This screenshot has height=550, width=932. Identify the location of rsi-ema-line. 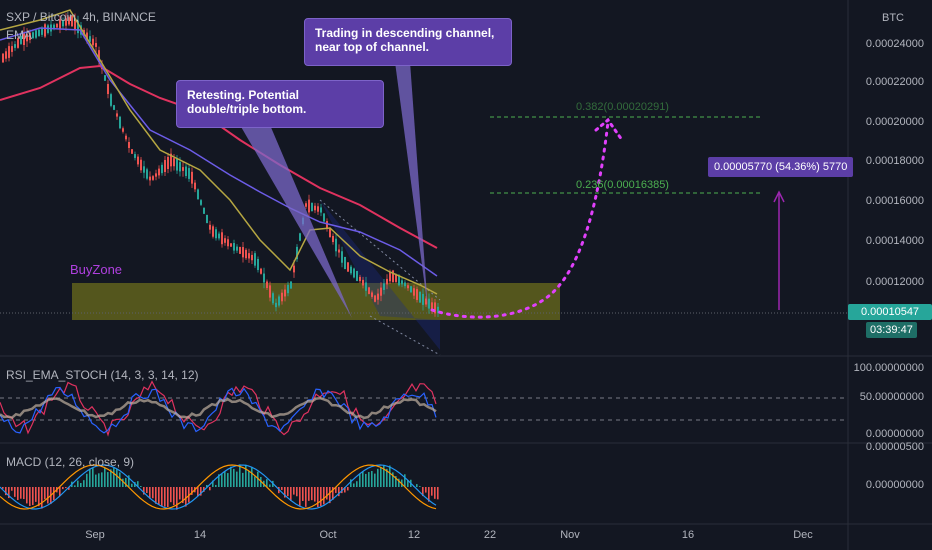
(218, 408).